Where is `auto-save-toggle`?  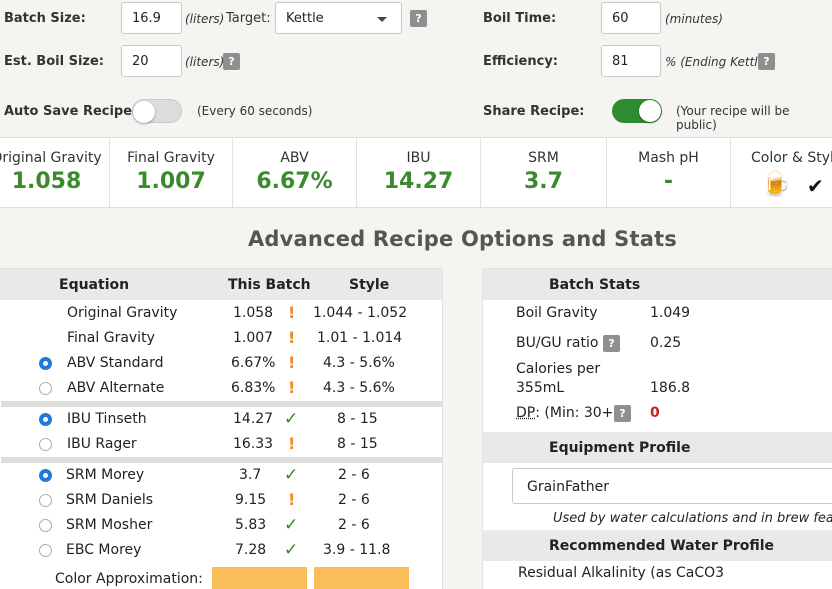
auto-save-toggle is located at coordinates (157, 111).